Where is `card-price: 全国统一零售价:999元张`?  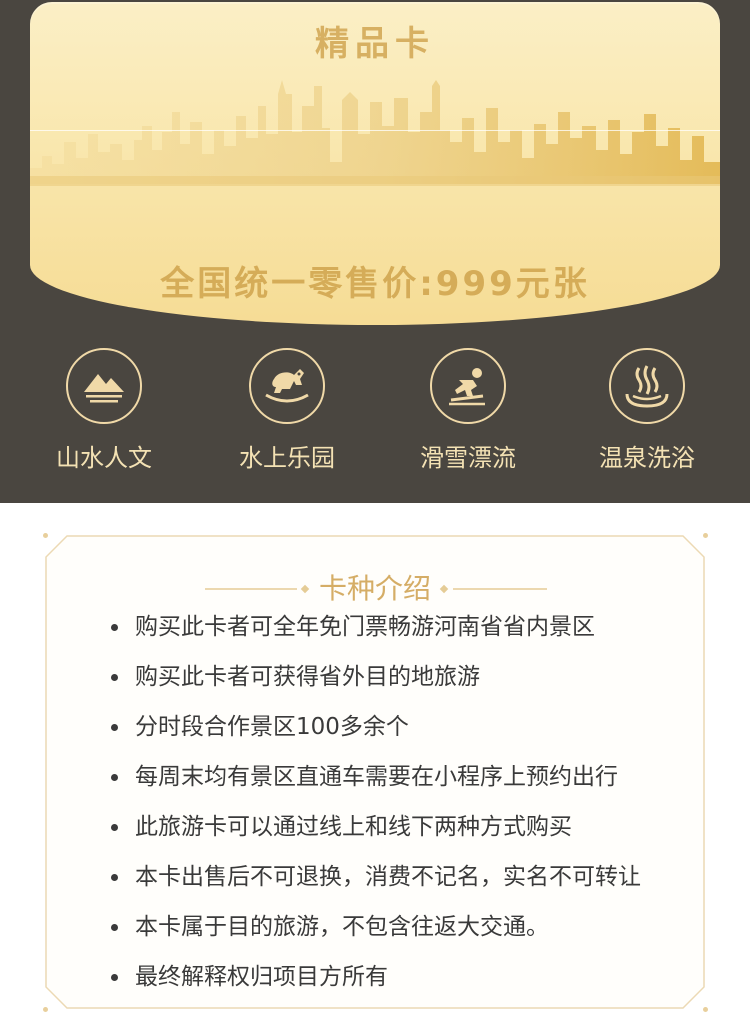
card-price: 全国统一零售价:999元张 is located at coordinates (375, 284).